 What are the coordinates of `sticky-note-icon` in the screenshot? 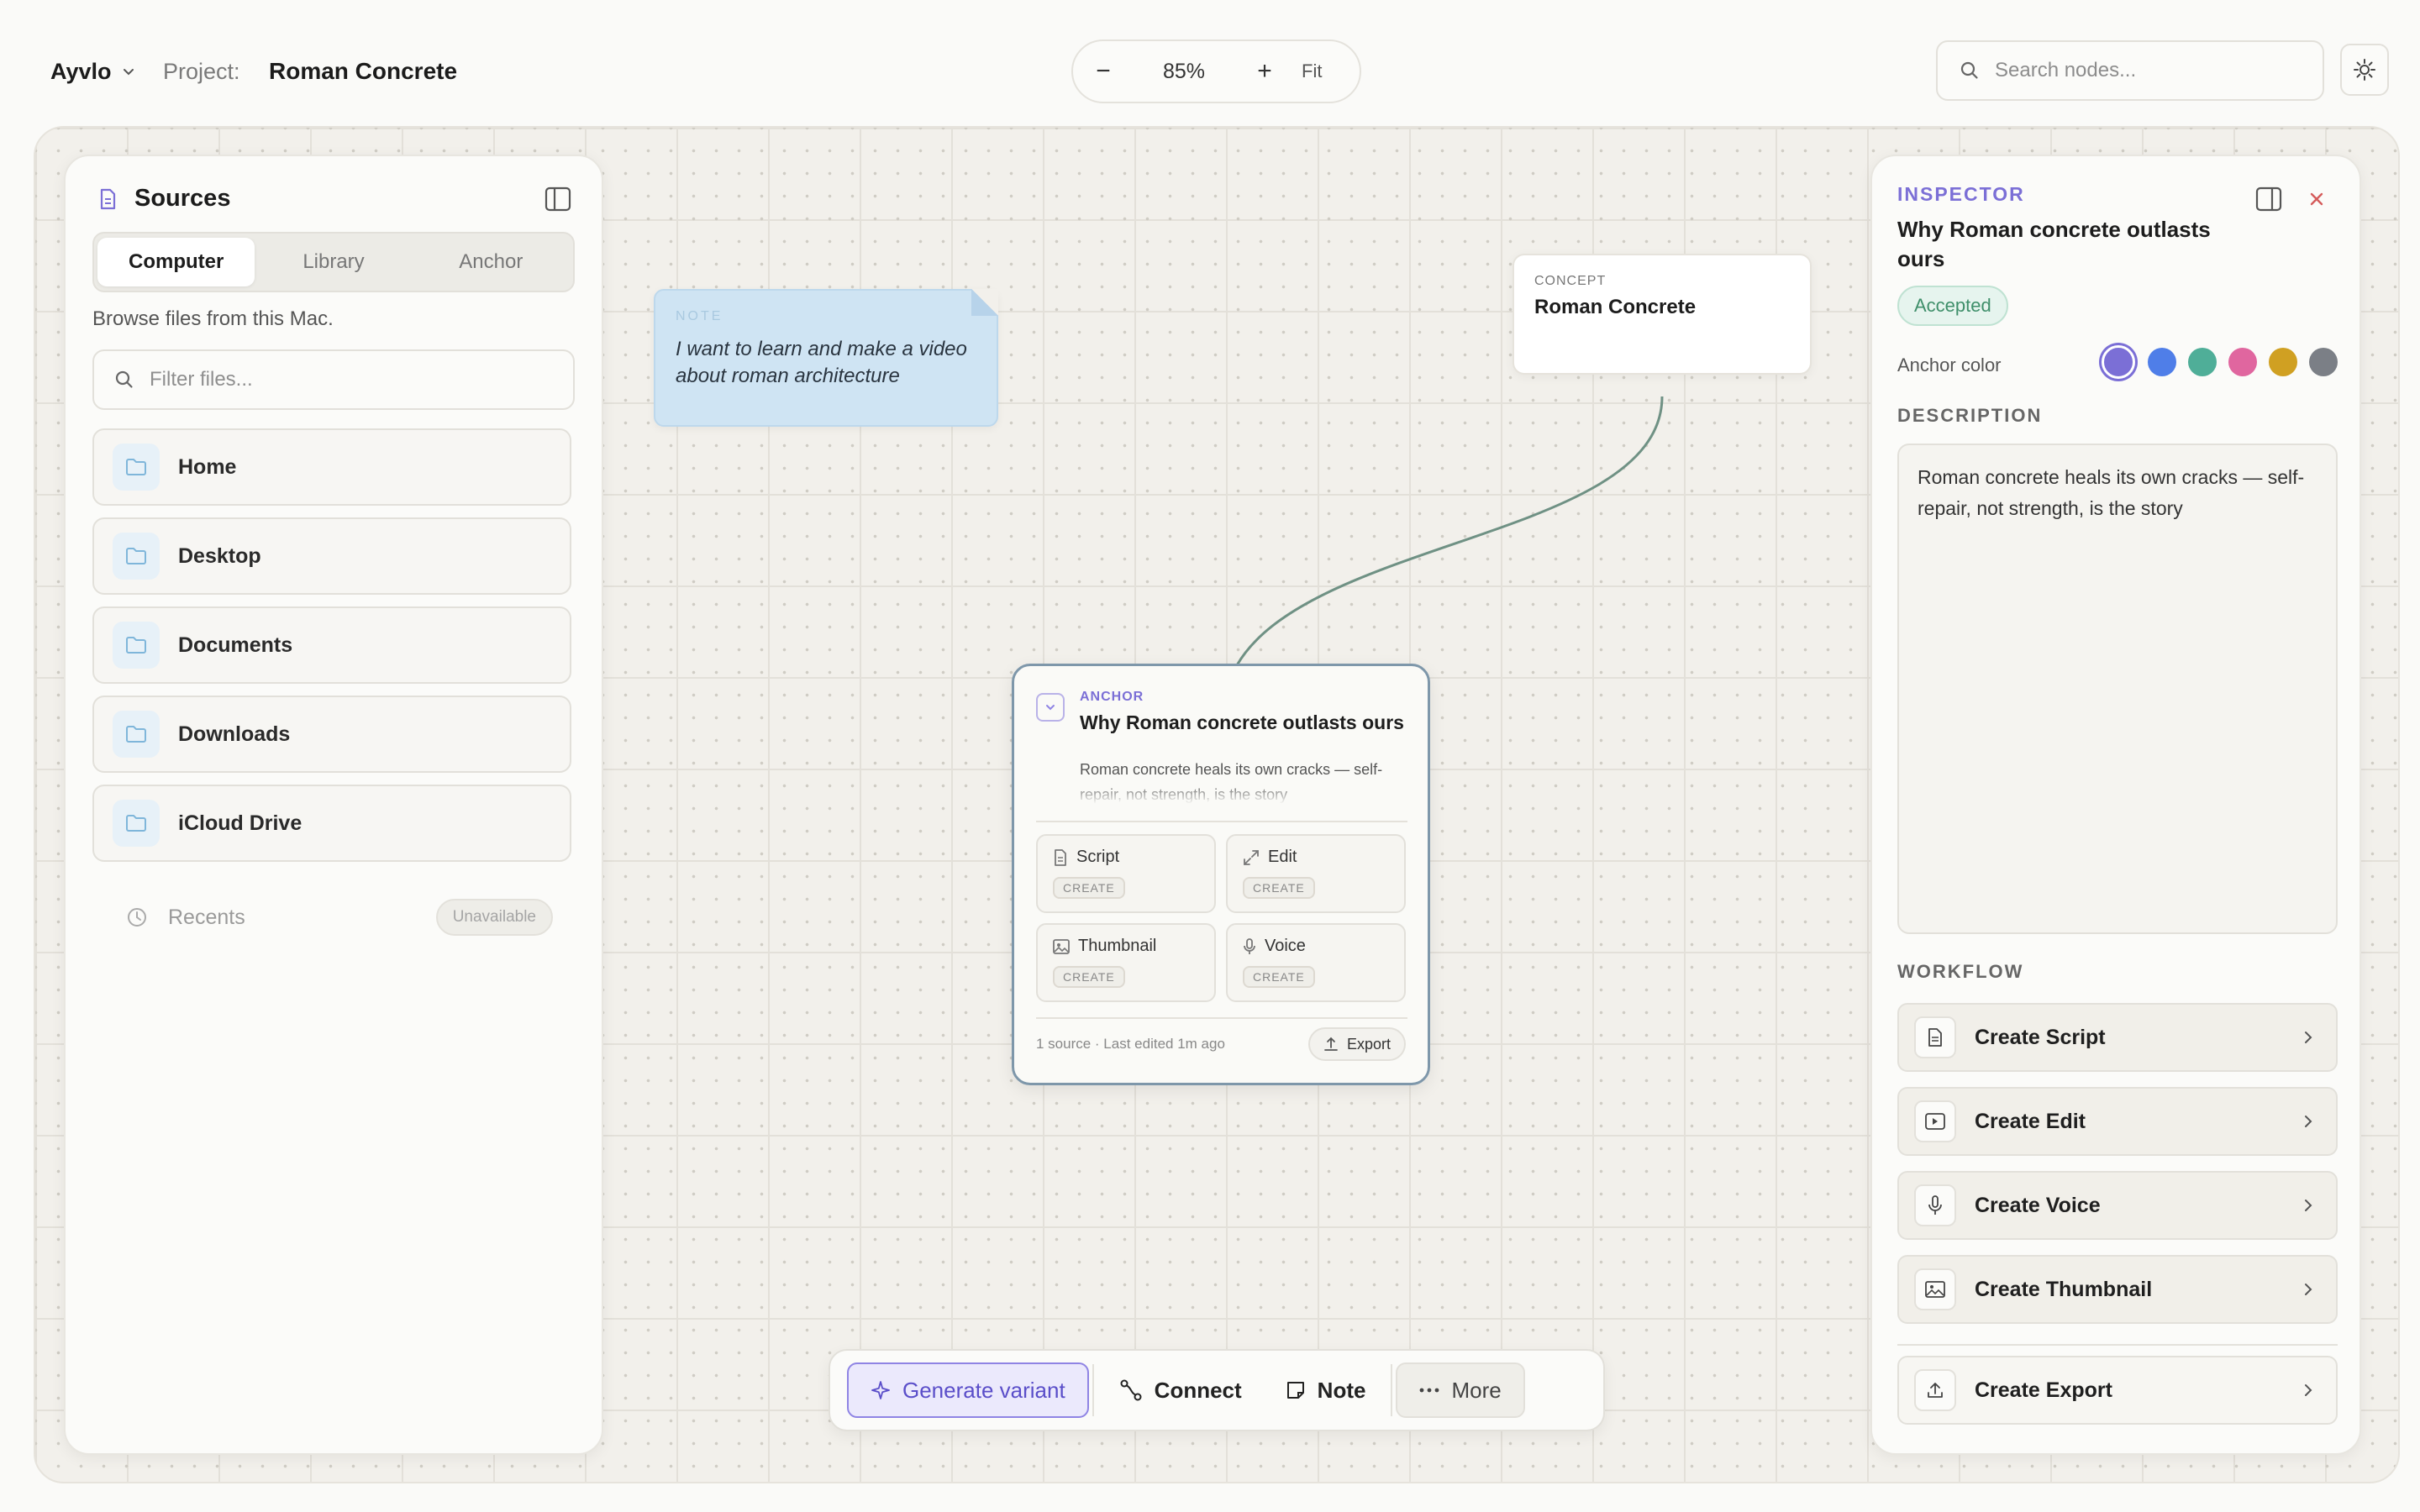 It's located at (1295, 1390).